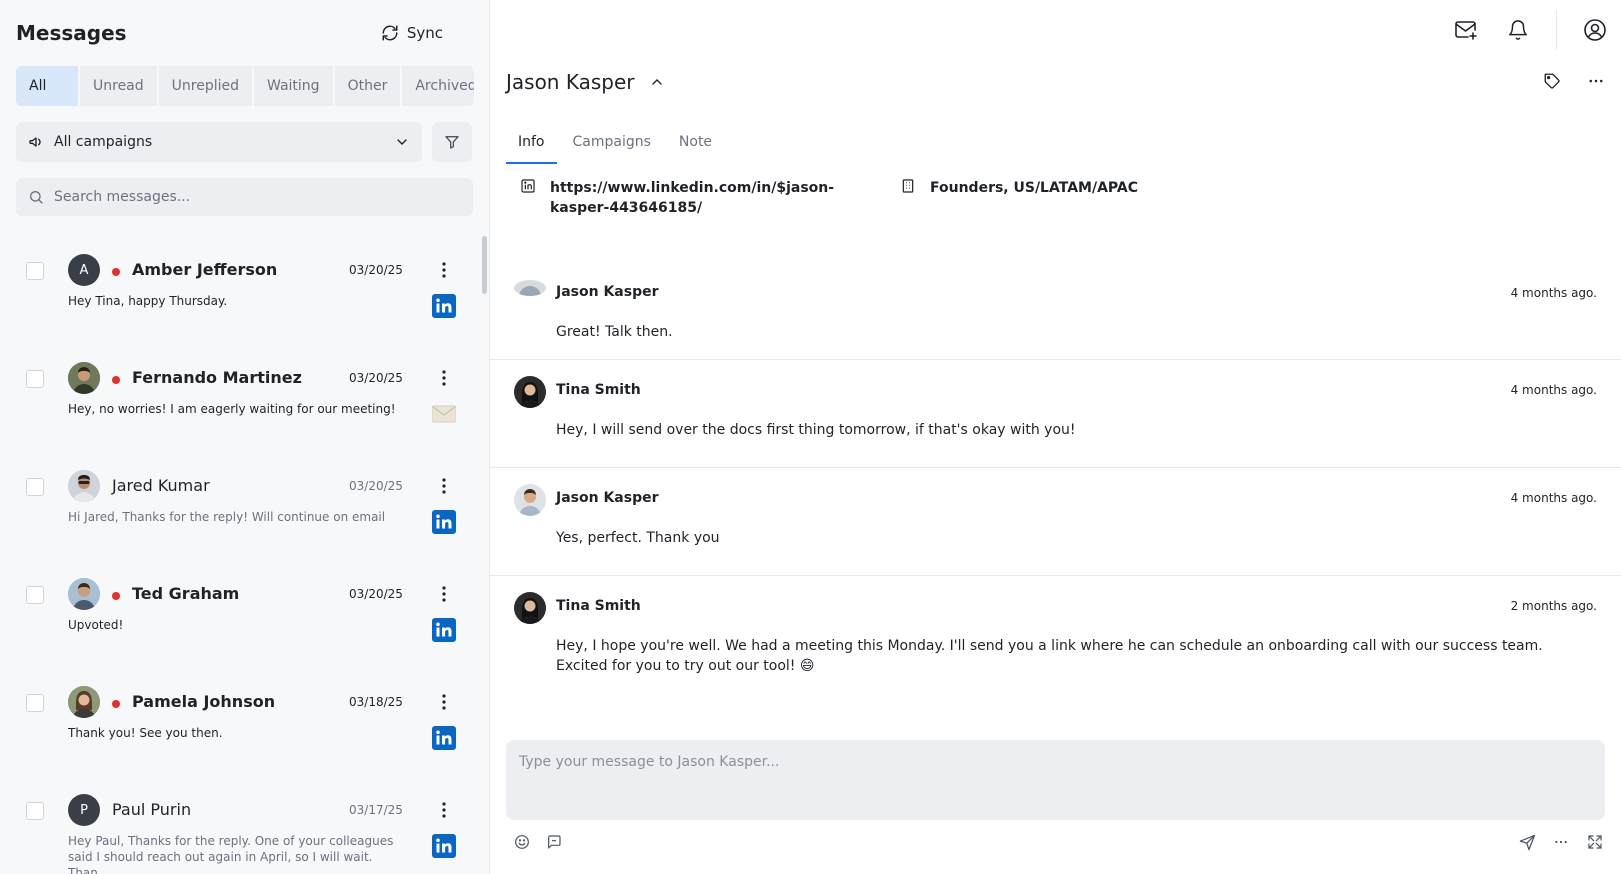 The width and height of the screenshot is (1621, 874). Describe the element at coordinates (452, 142) in the screenshot. I see `filter-button` at that location.